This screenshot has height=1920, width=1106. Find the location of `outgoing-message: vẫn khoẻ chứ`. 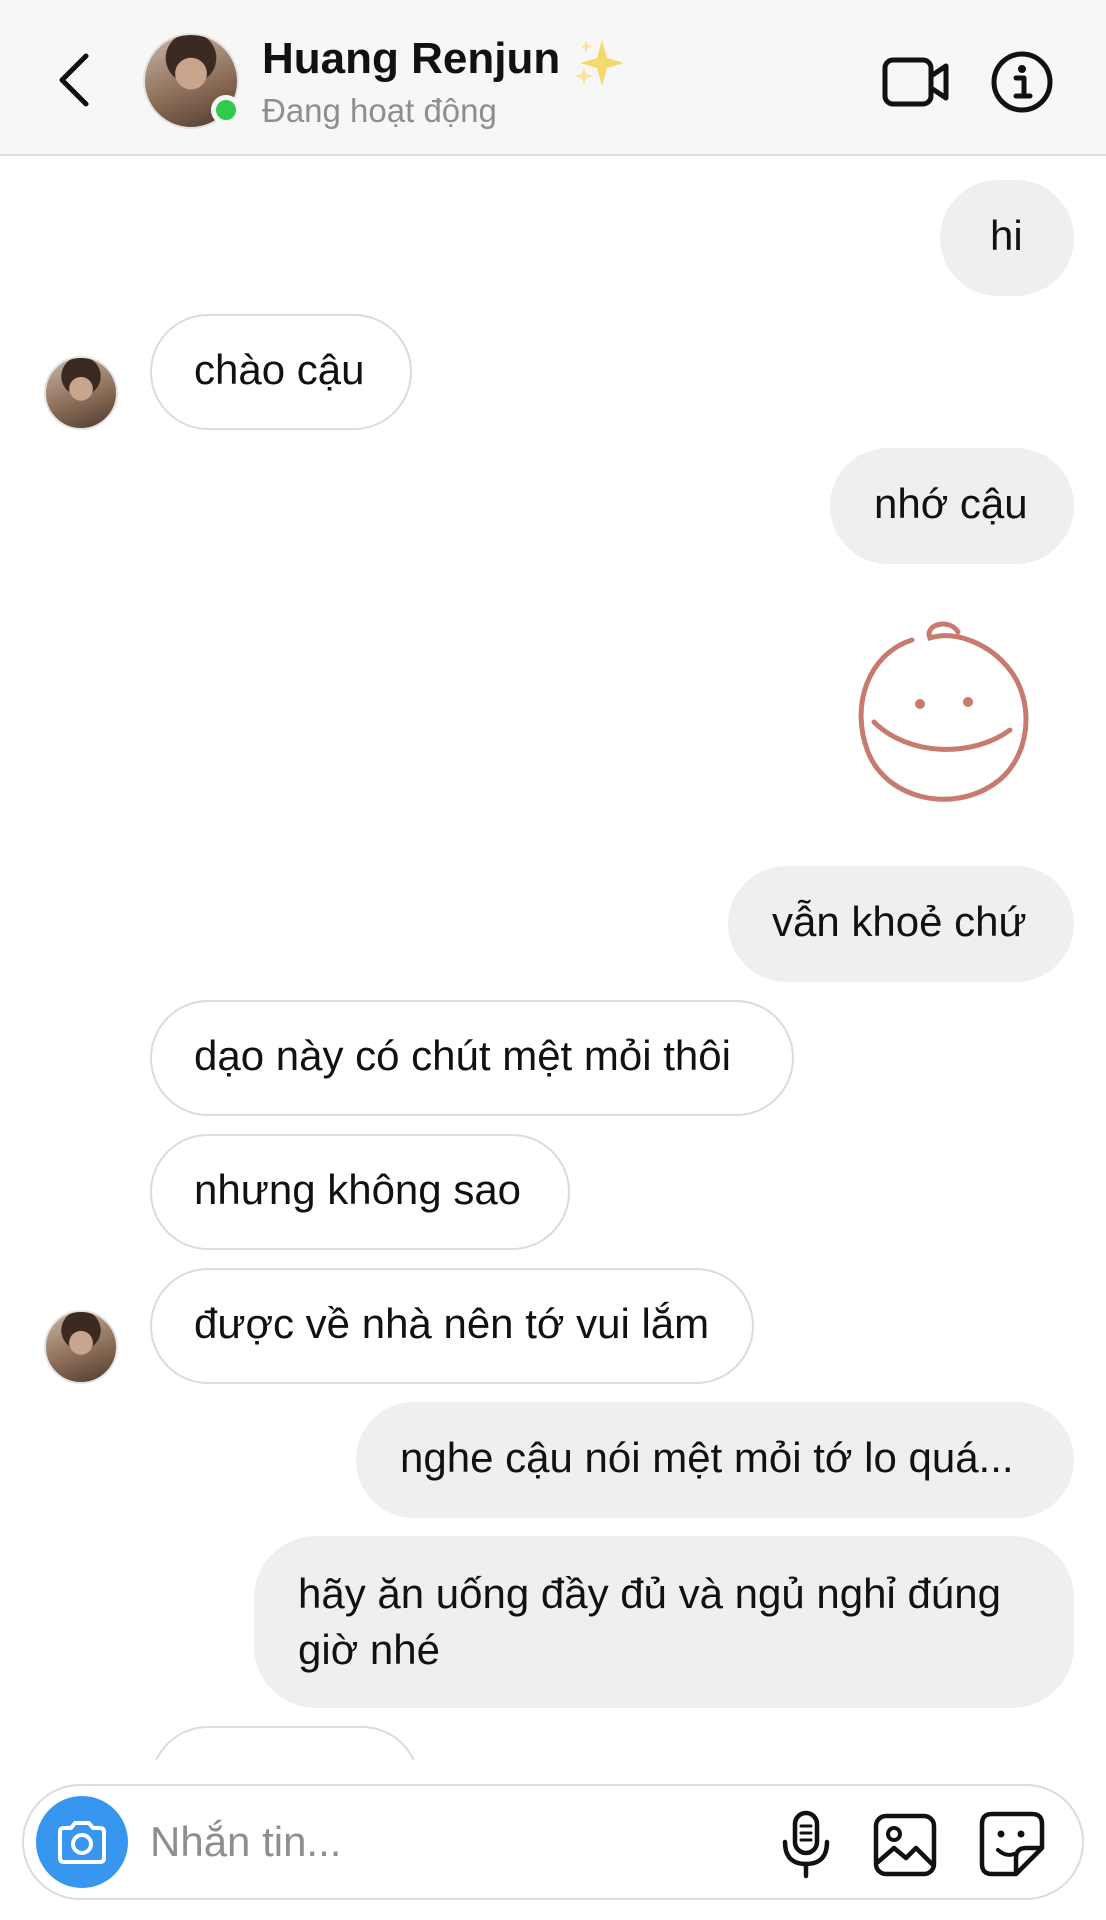

outgoing-message: vẫn khoẻ chứ is located at coordinates (901, 924).